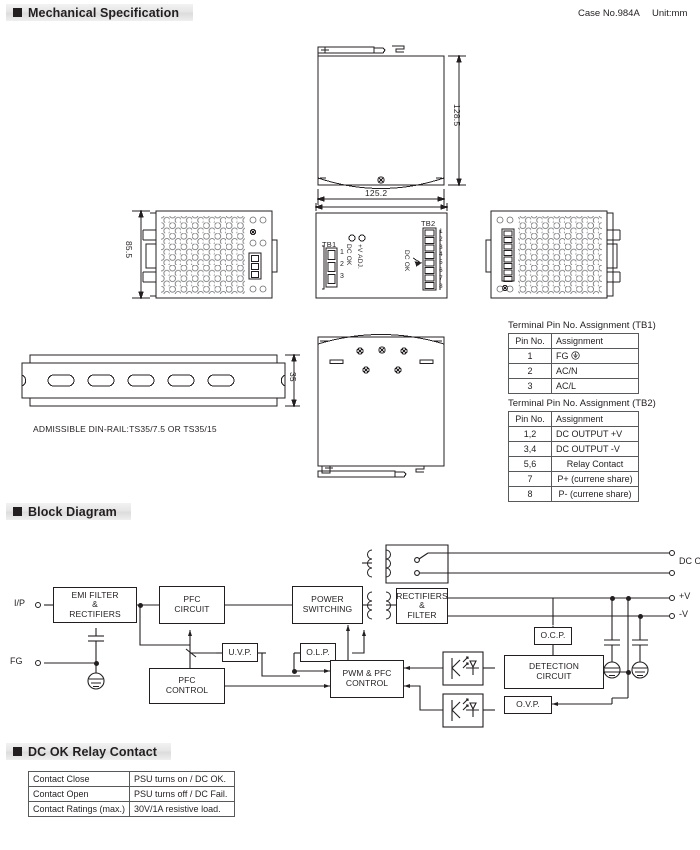 This screenshot has height=850, width=700. What do you see at coordinates (683, 614) in the screenshot?
I see `output-label-minus-v: -V` at bounding box center [683, 614].